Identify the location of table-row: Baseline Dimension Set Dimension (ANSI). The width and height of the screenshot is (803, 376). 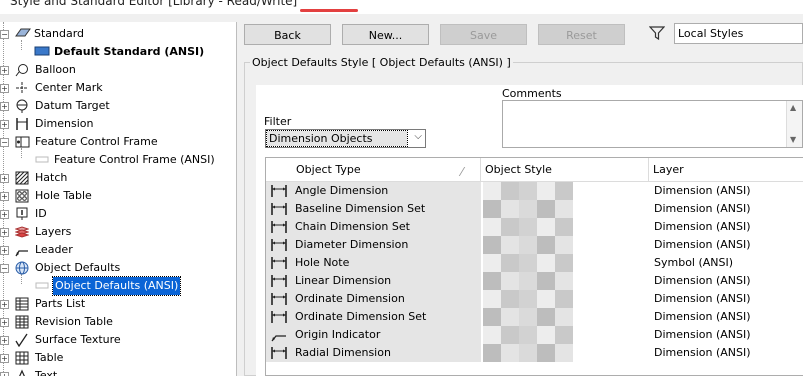
(534, 209).